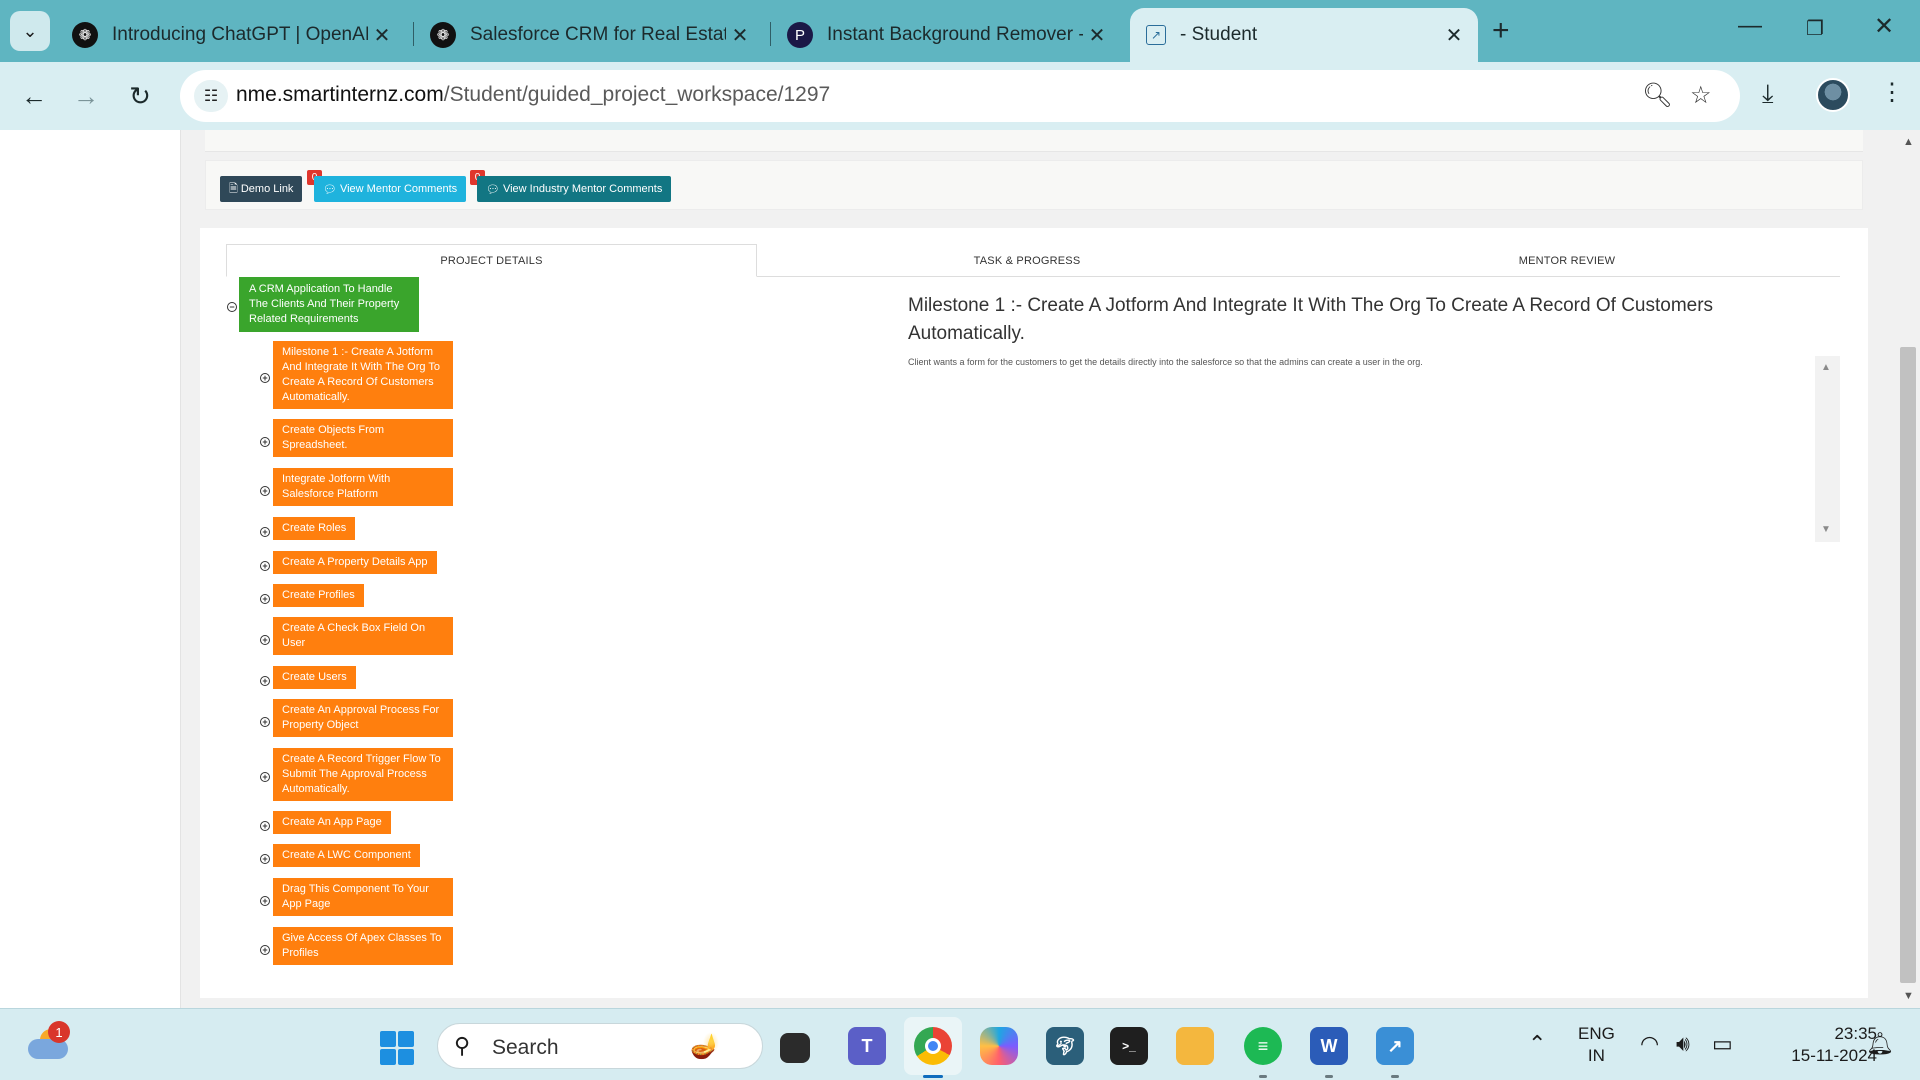 The height and width of the screenshot is (1080, 1920). I want to click on browser-tab-chatgpt: ❁ Introducing ChatGPT | OpenAI ✕, so click(231, 35).